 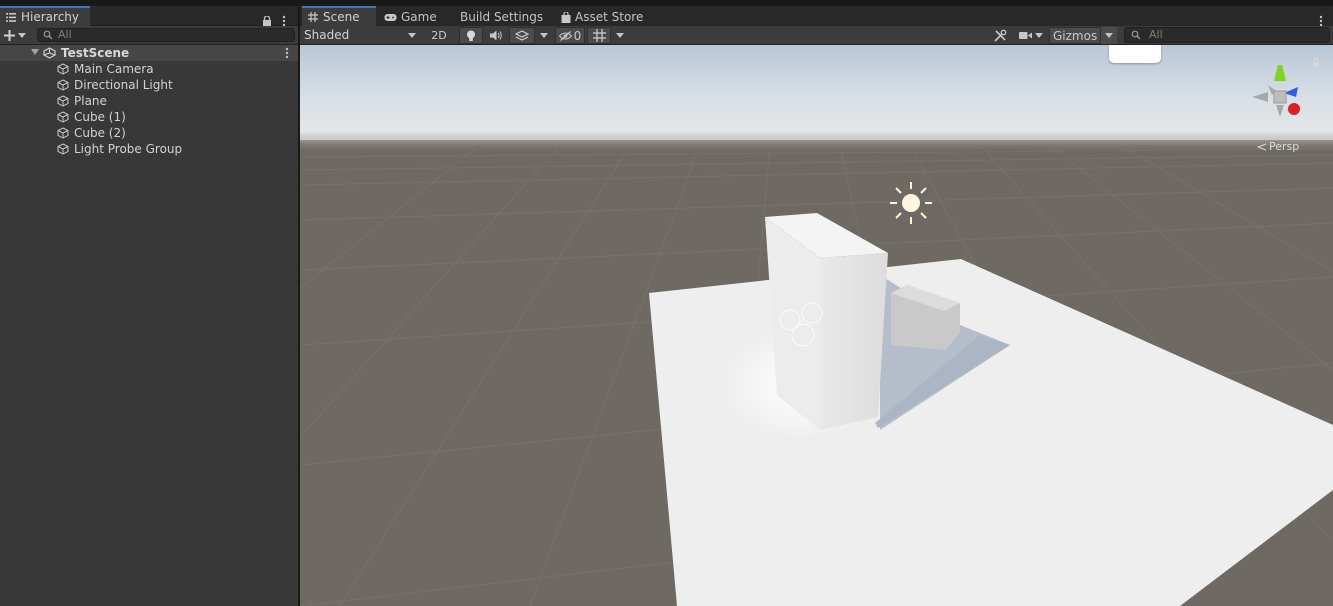 I want to click on hierarchy-item: Light Probe Group, so click(x=149, y=149).